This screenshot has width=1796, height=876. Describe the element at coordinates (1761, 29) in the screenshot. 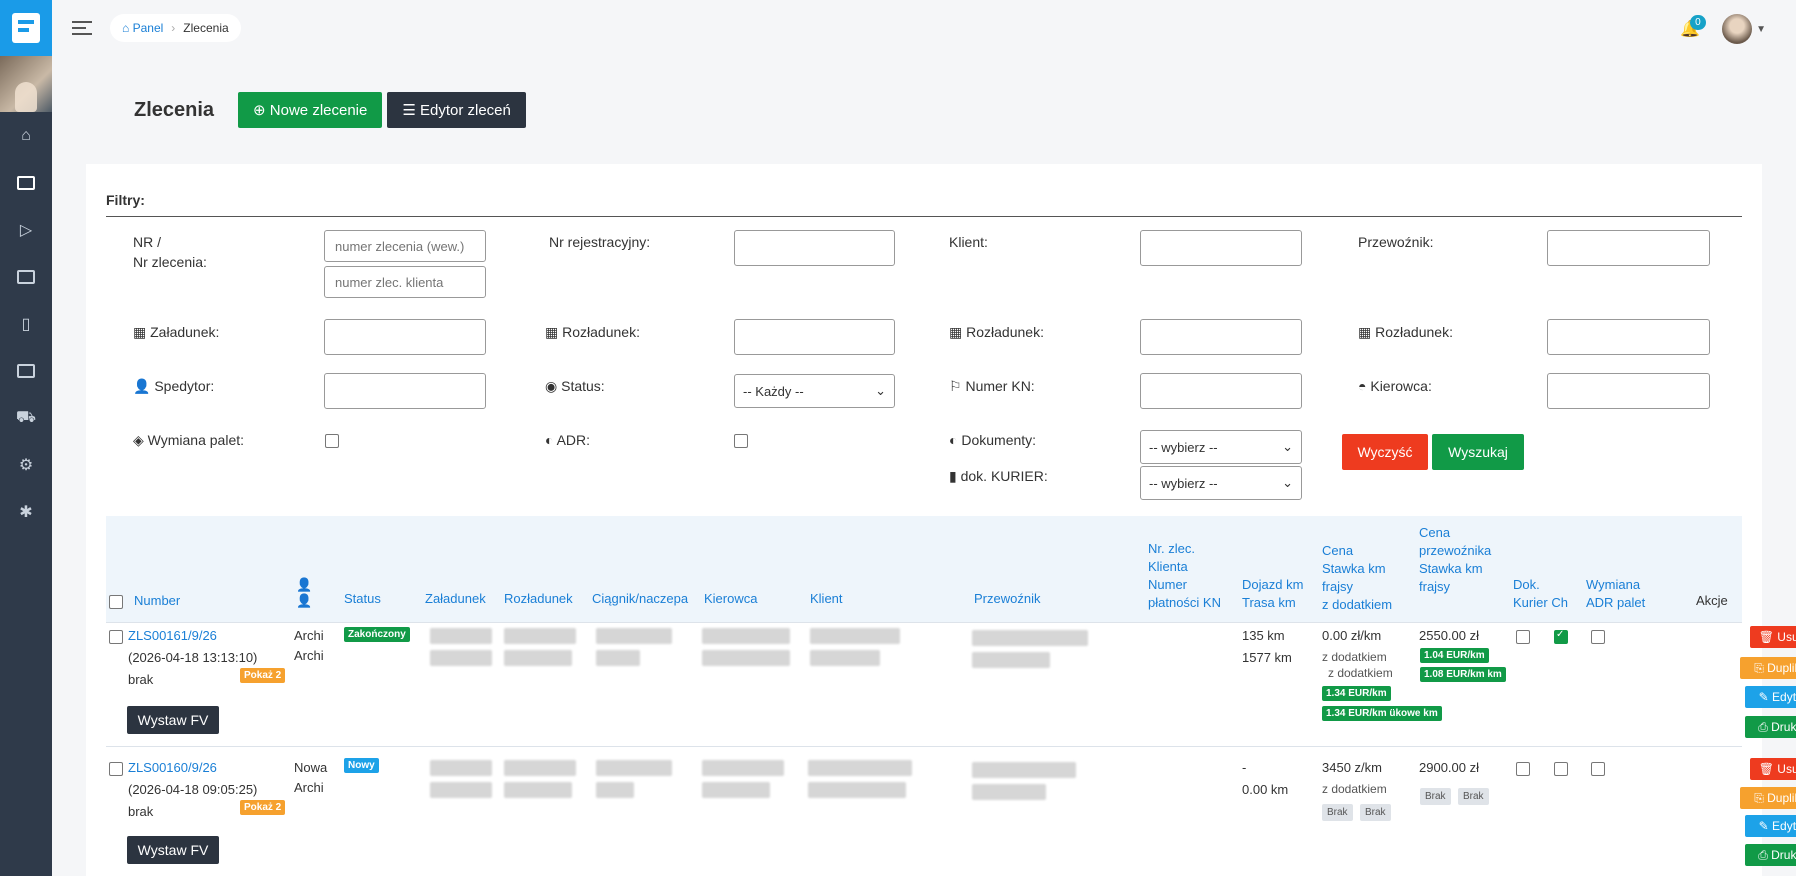

I see `caret-down-icon: ▼` at that location.